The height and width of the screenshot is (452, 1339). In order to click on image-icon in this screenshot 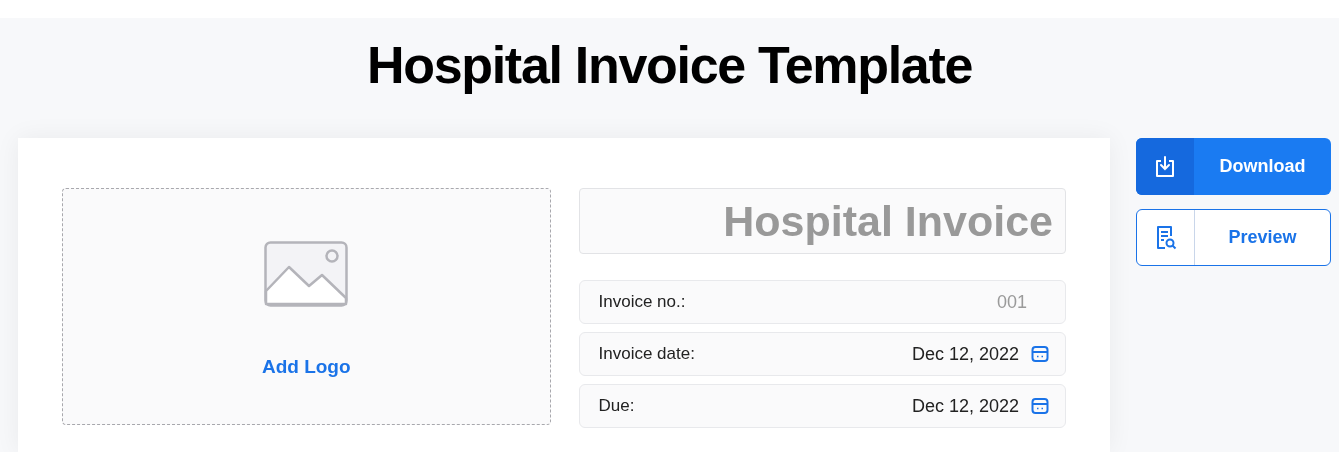, I will do `click(306, 274)`.